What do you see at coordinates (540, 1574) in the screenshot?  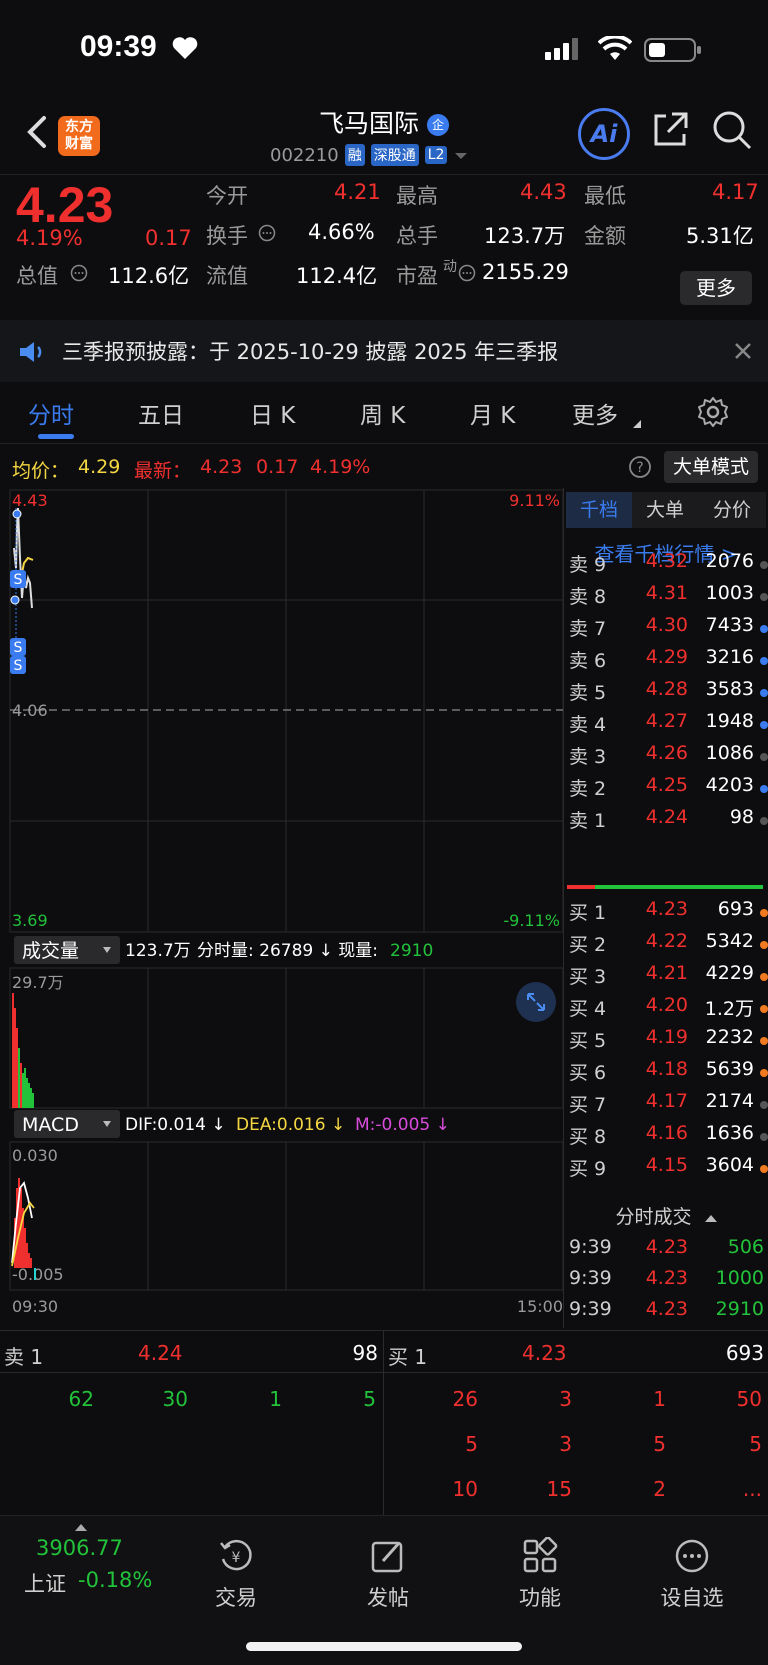 I see `nav-functions: 功能` at bounding box center [540, 1574].